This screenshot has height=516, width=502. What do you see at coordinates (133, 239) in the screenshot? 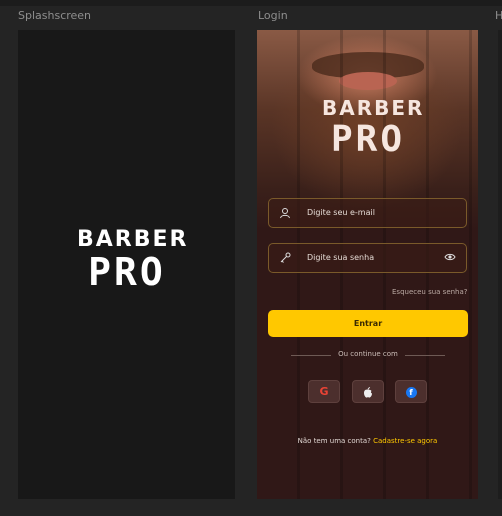
I see `logo-word-barber: BARBER` at bounding box center [133, 239].